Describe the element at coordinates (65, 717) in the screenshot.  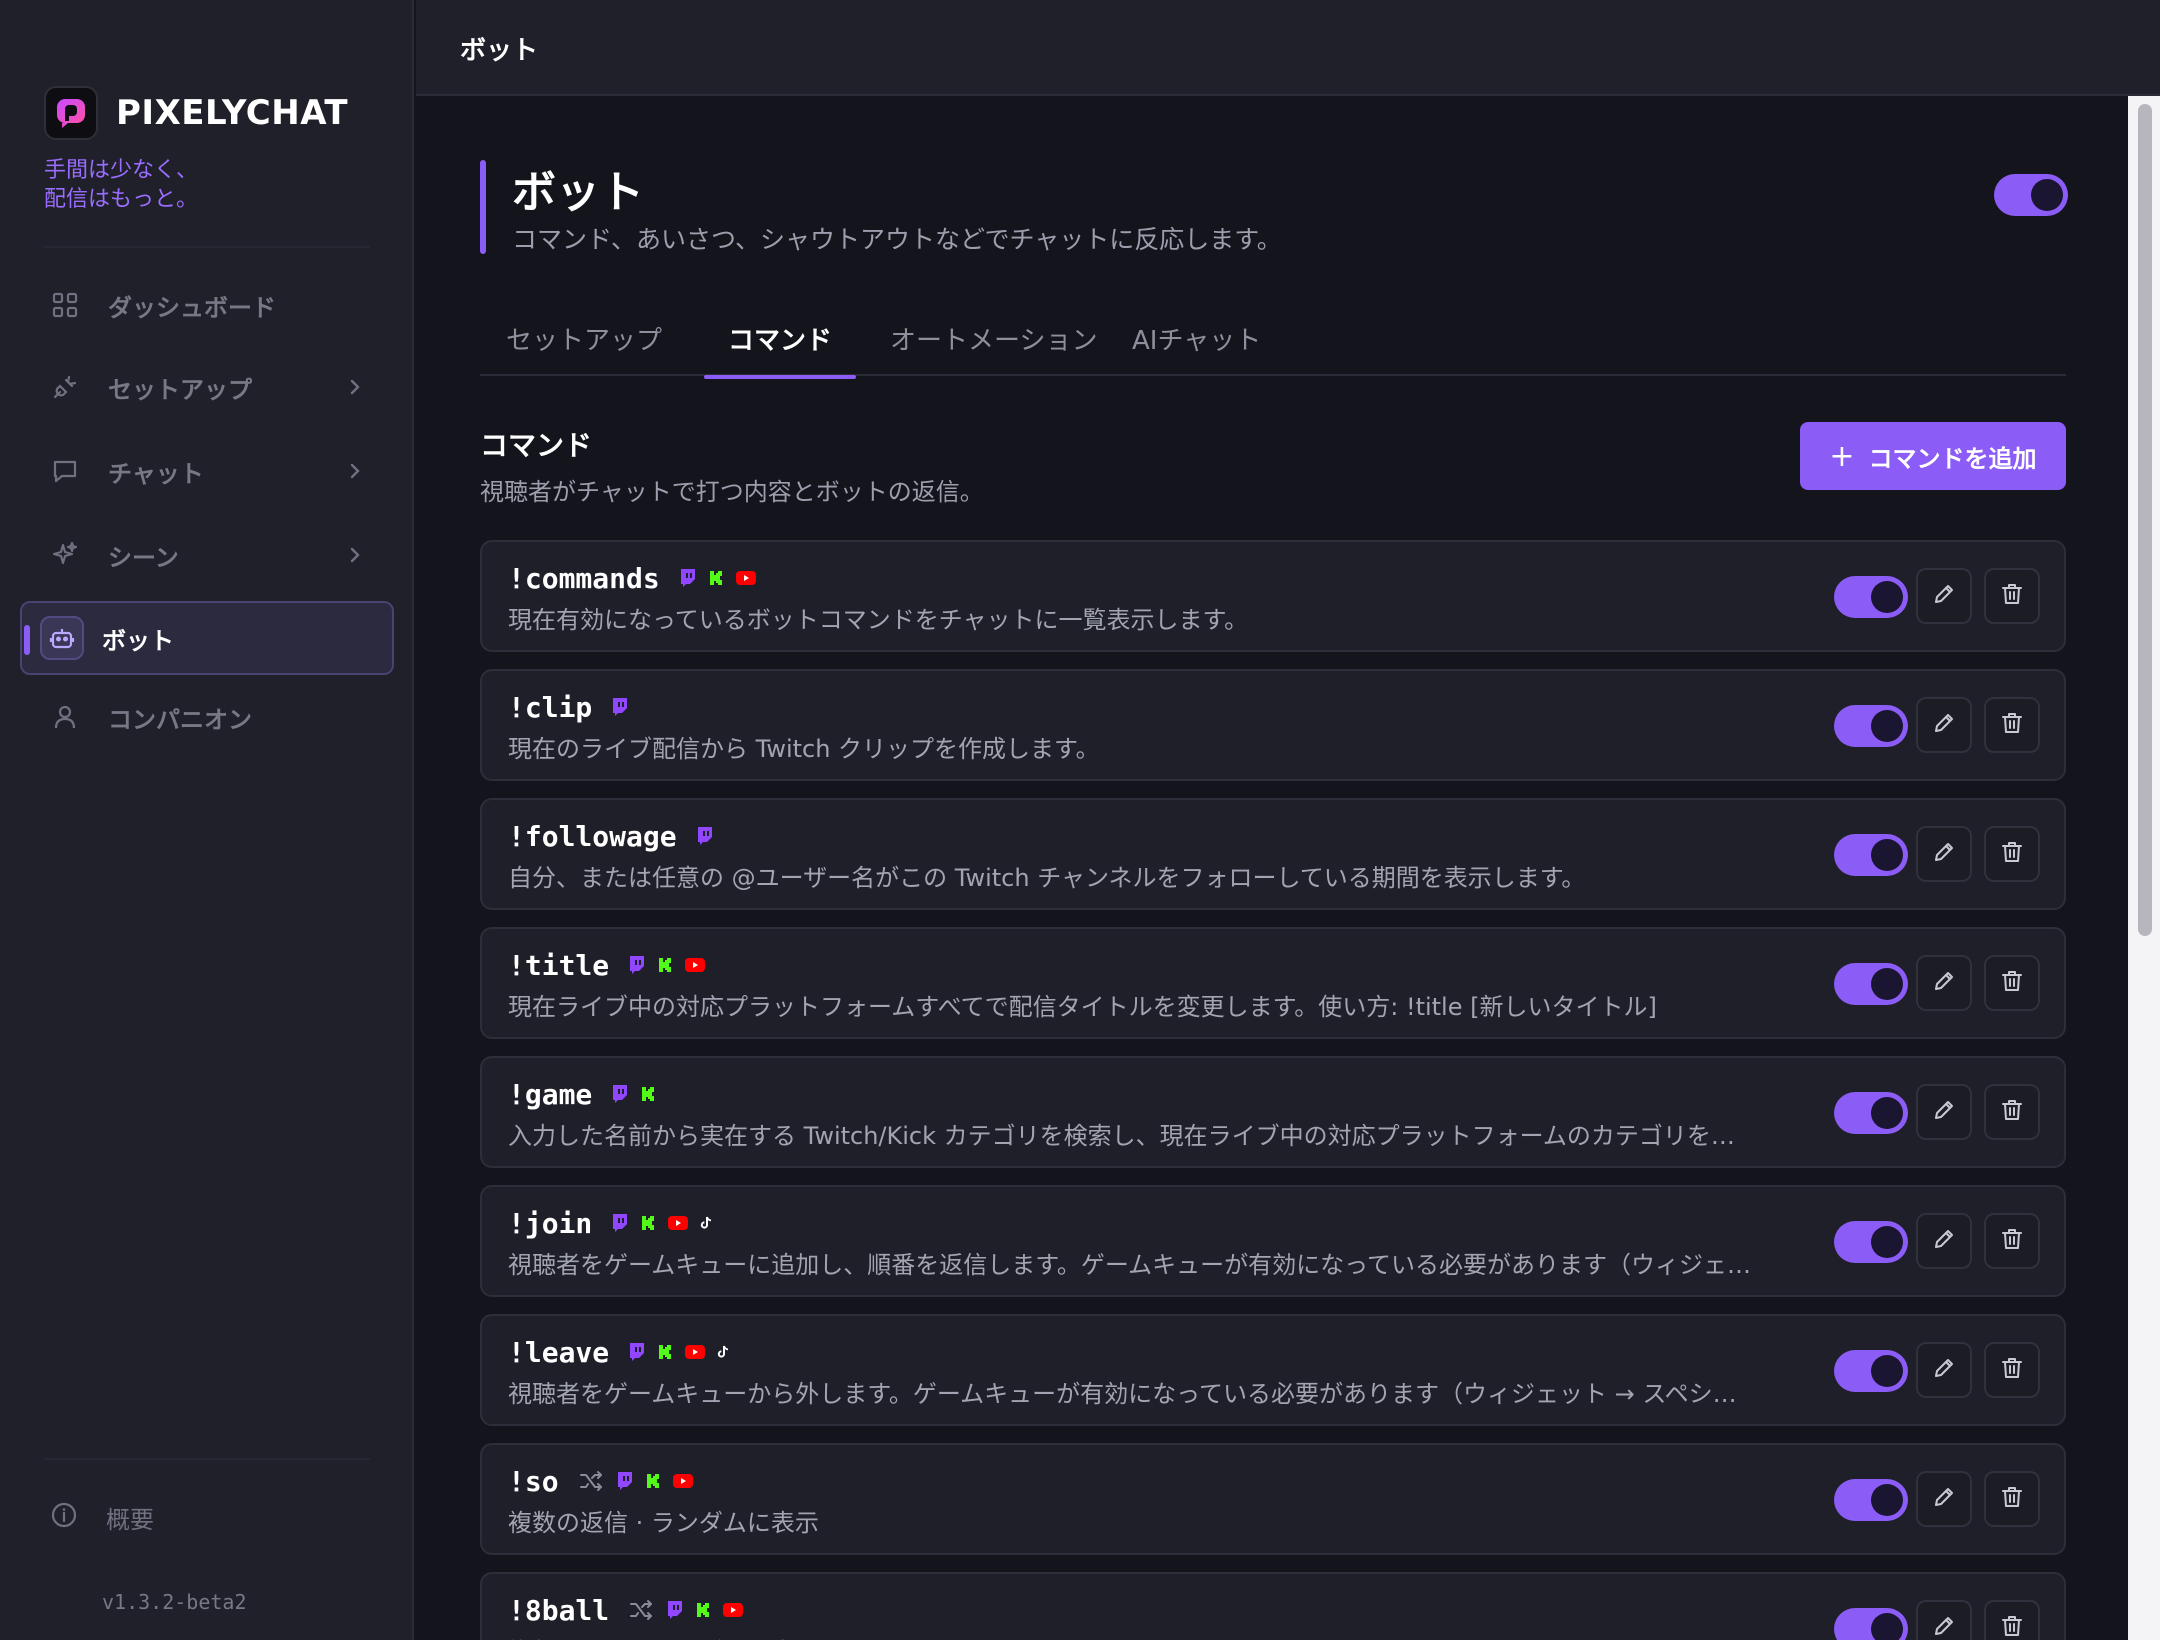
I see `user-icon` at that location.